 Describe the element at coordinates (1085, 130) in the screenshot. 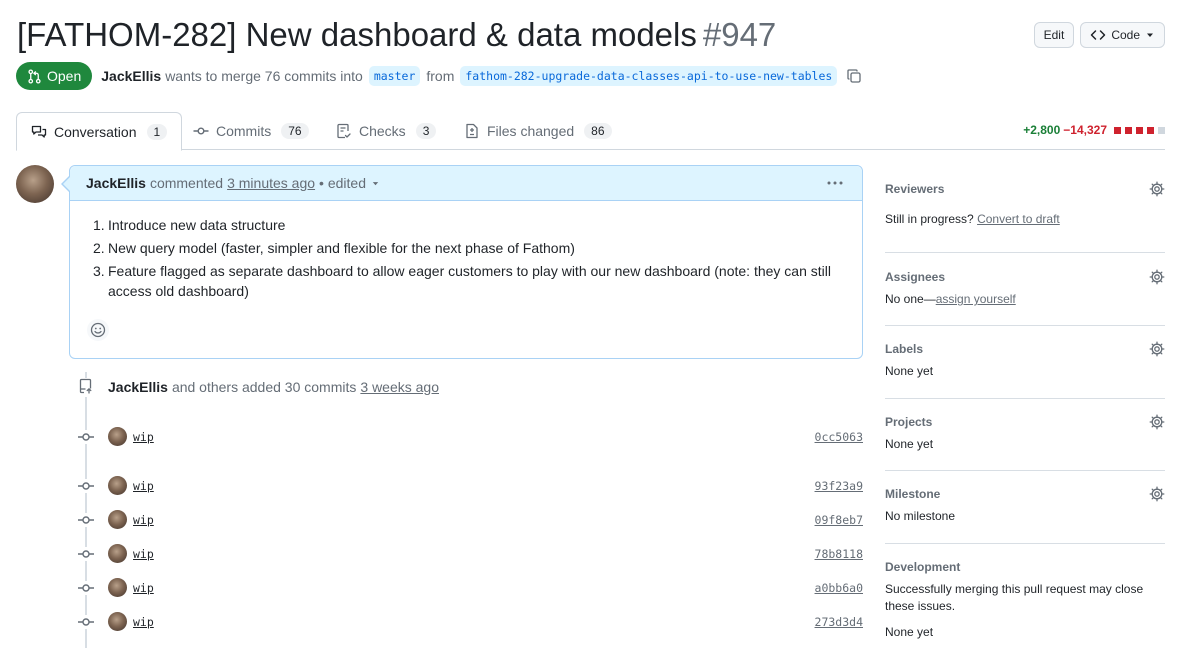

I see `diffstat-deletions: −14,327` at that location.